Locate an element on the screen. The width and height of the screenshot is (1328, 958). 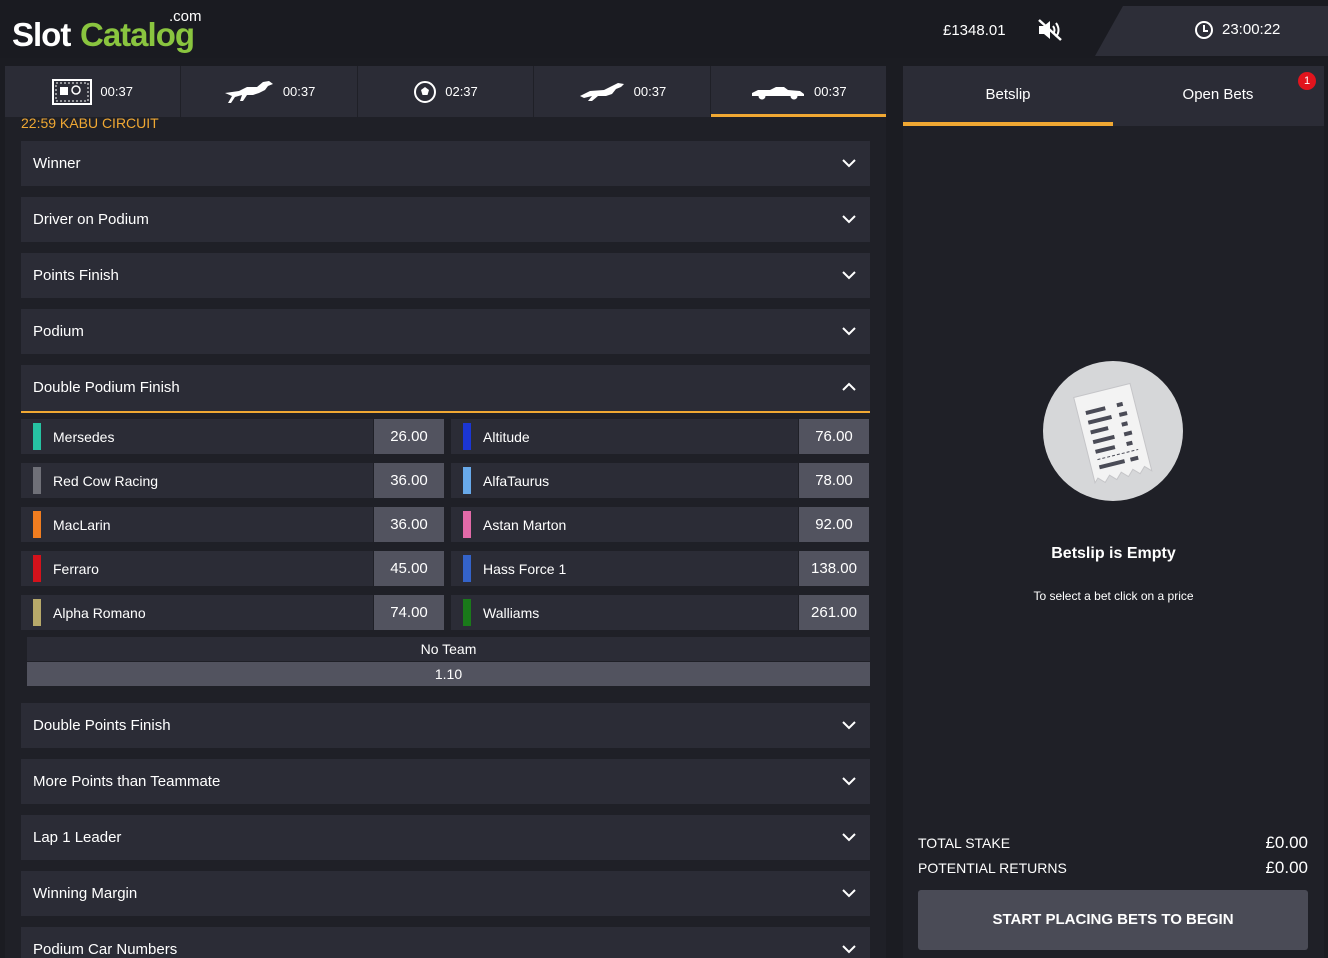
price-button: 78.00 is located at coordinates (834, 480).